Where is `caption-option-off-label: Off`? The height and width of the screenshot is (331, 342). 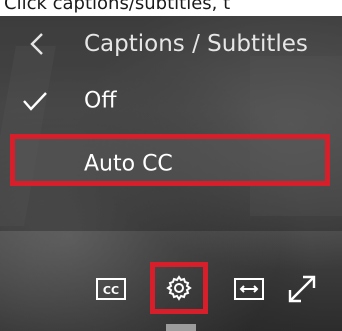
caption-option-off-label: Off is located at coordinates (100, 101).